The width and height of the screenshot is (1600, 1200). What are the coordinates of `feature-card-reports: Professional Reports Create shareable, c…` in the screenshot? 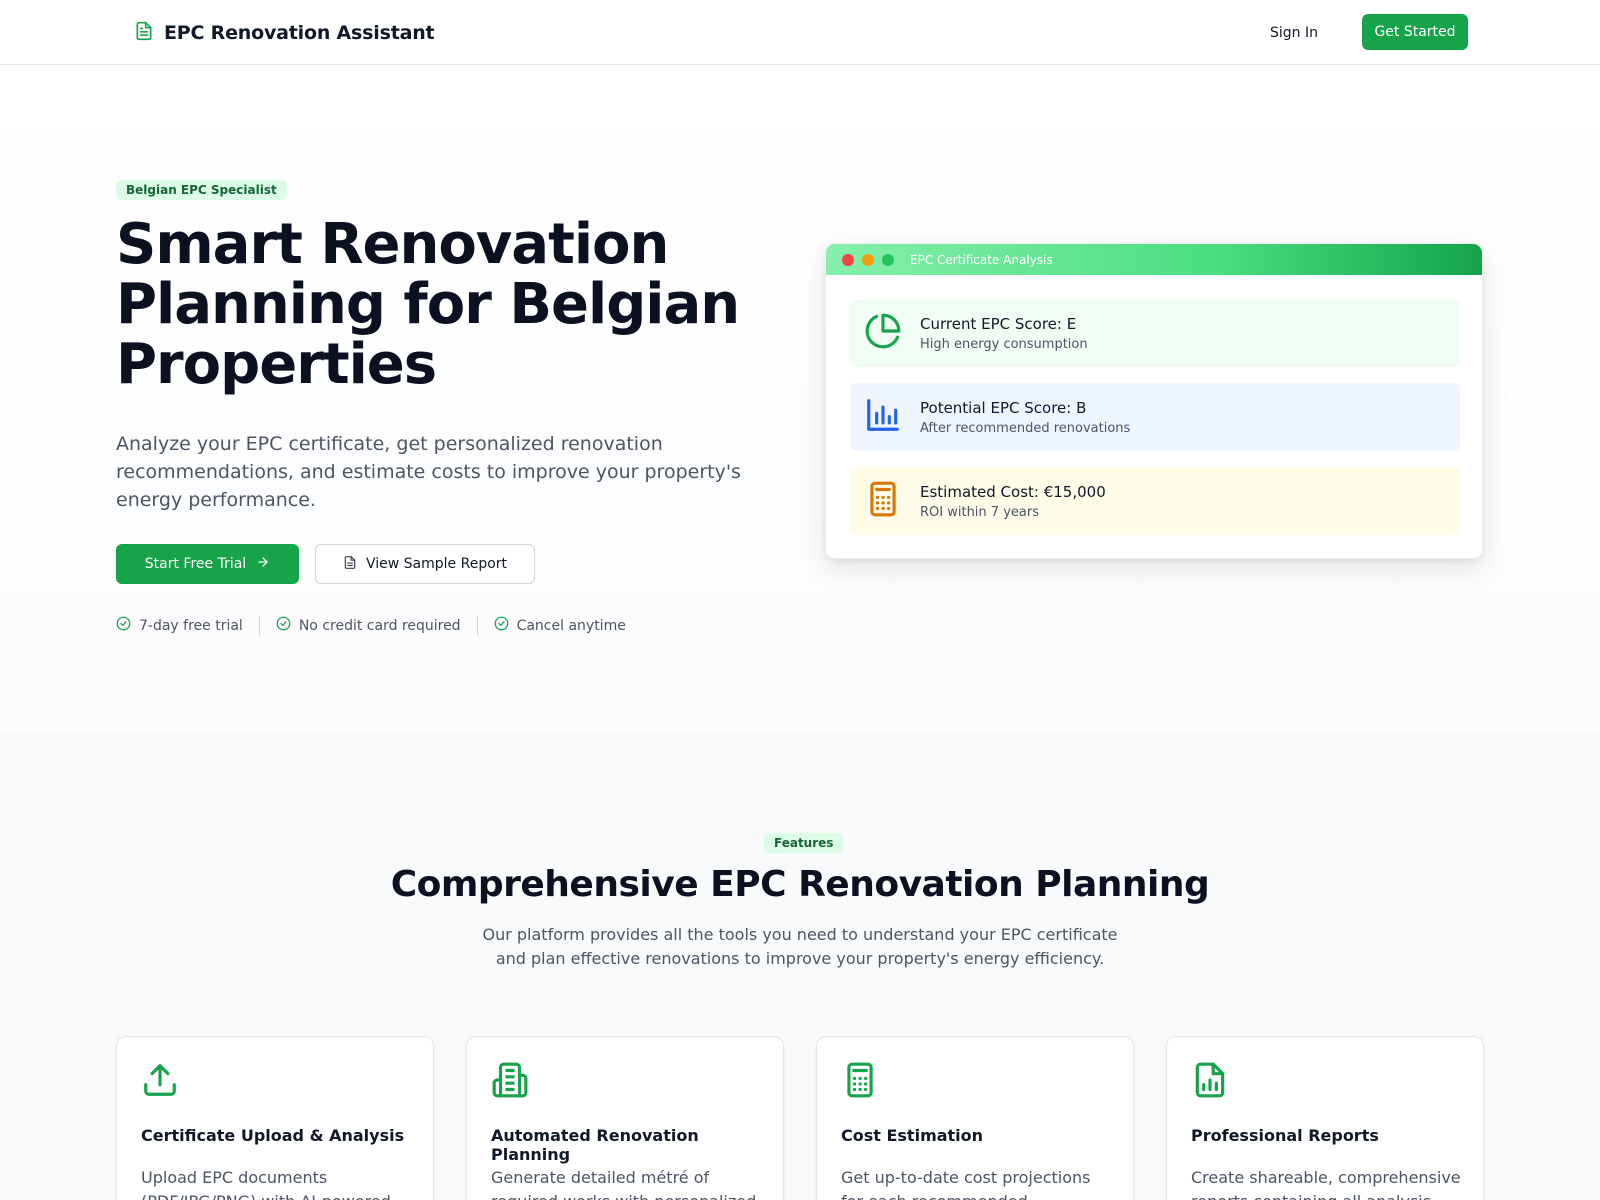 It's located at (1325, 1118).